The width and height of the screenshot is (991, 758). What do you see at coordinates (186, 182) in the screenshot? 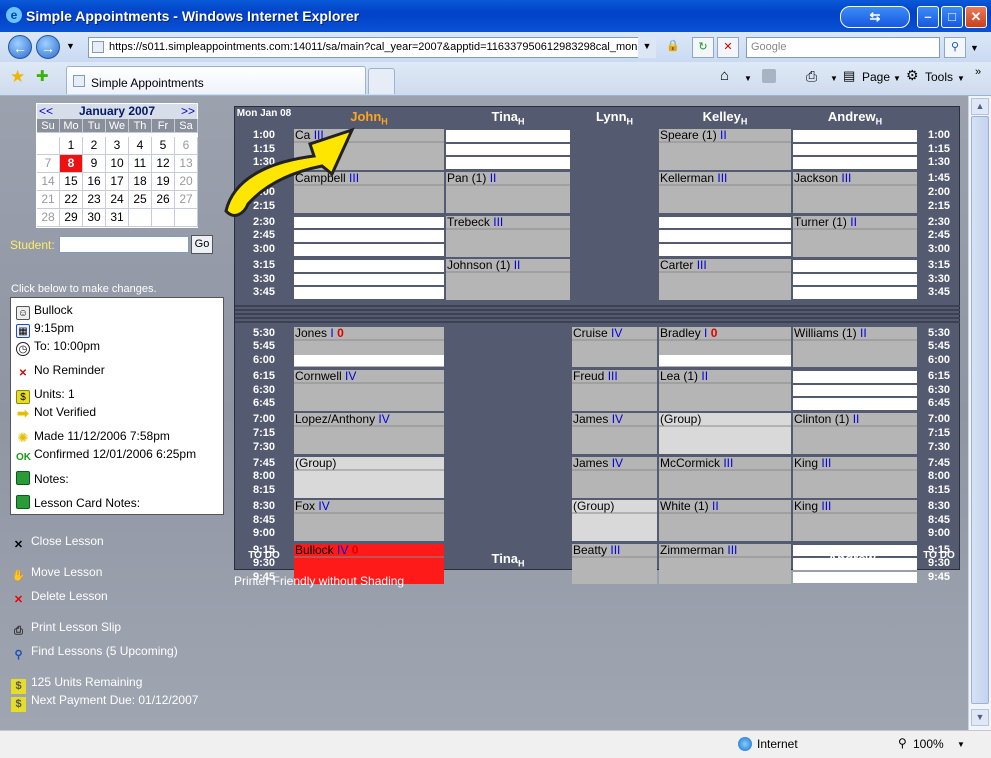
I see `calendar-day: 20` at bounding box center [186, 182].